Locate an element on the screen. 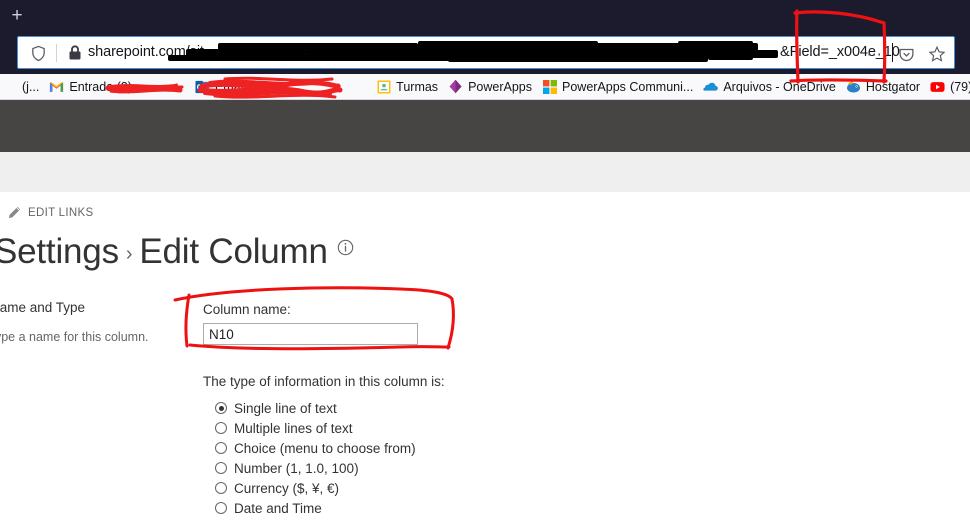 The width and height of the screenshot is (970, 525). info-icon is located at coordinates (345, 245).